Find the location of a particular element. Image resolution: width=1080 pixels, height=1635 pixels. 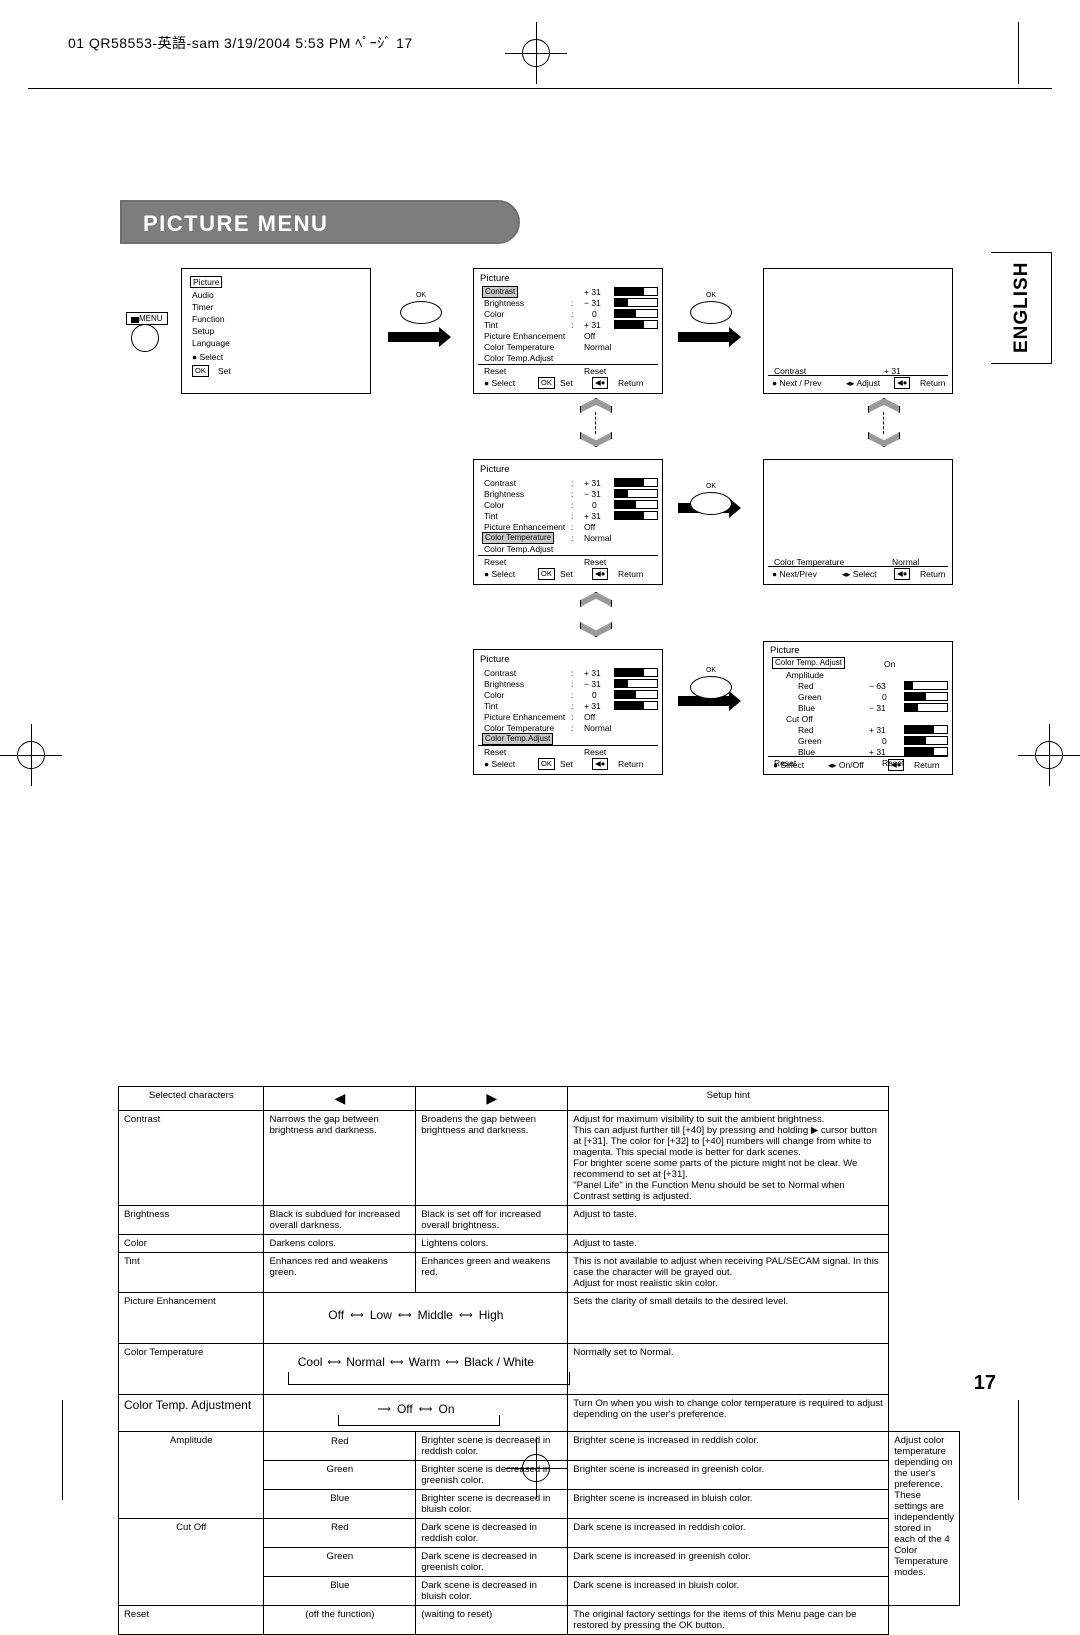

row-hint-color-temperature: Normally set to Normal. is located at coordinates (728, 1369).